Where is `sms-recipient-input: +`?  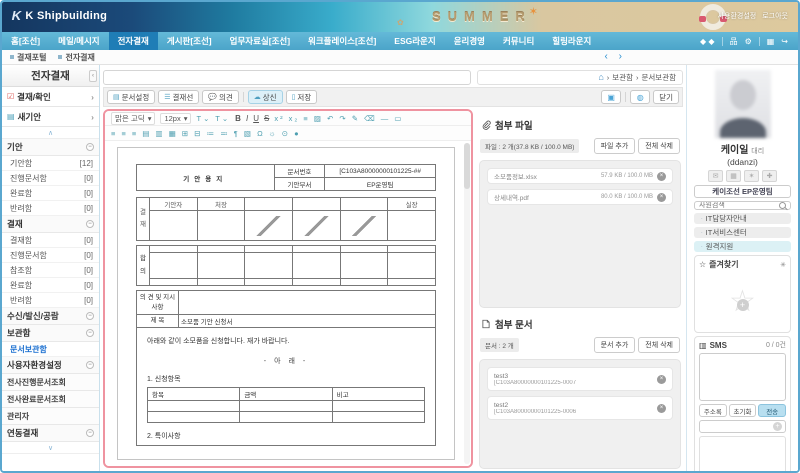 sms-recipient-input: + is located at coordinates (742, 426).